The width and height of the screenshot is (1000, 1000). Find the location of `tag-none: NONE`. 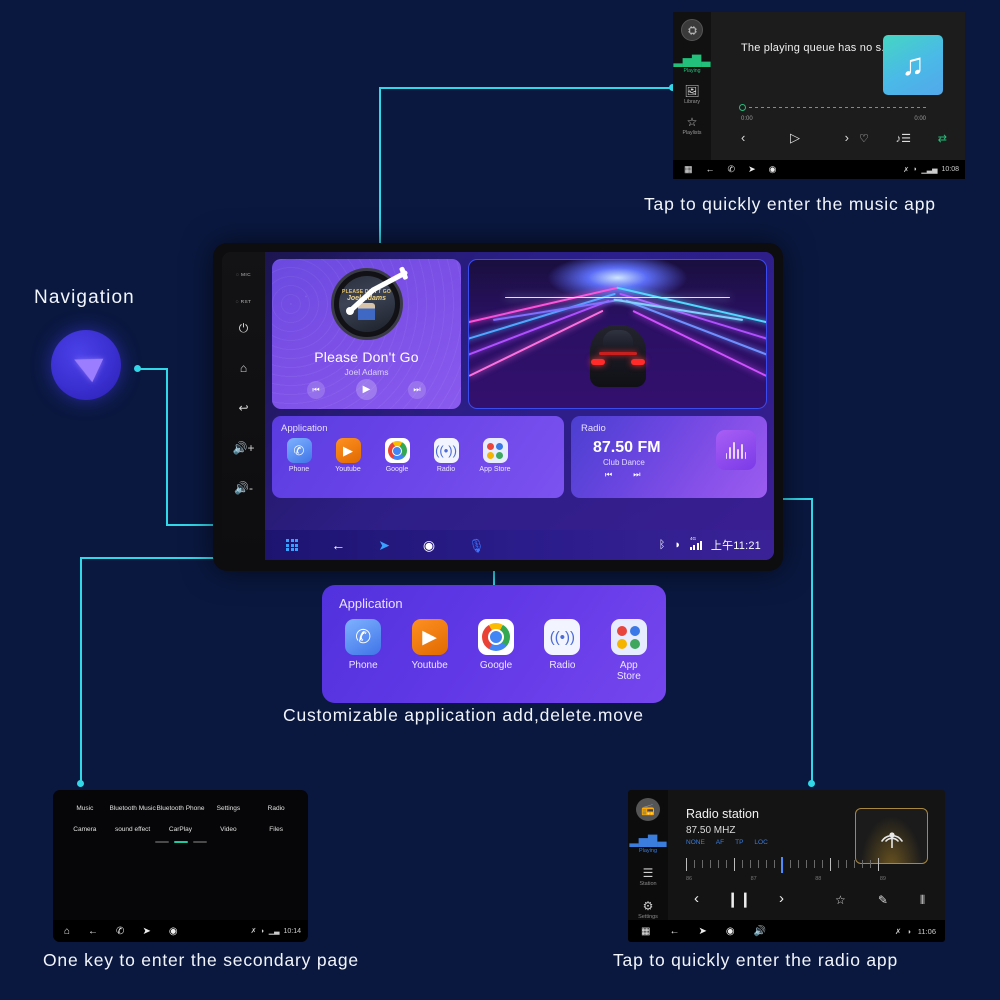

tag-none: NONE is located at coordinates (695, 842).